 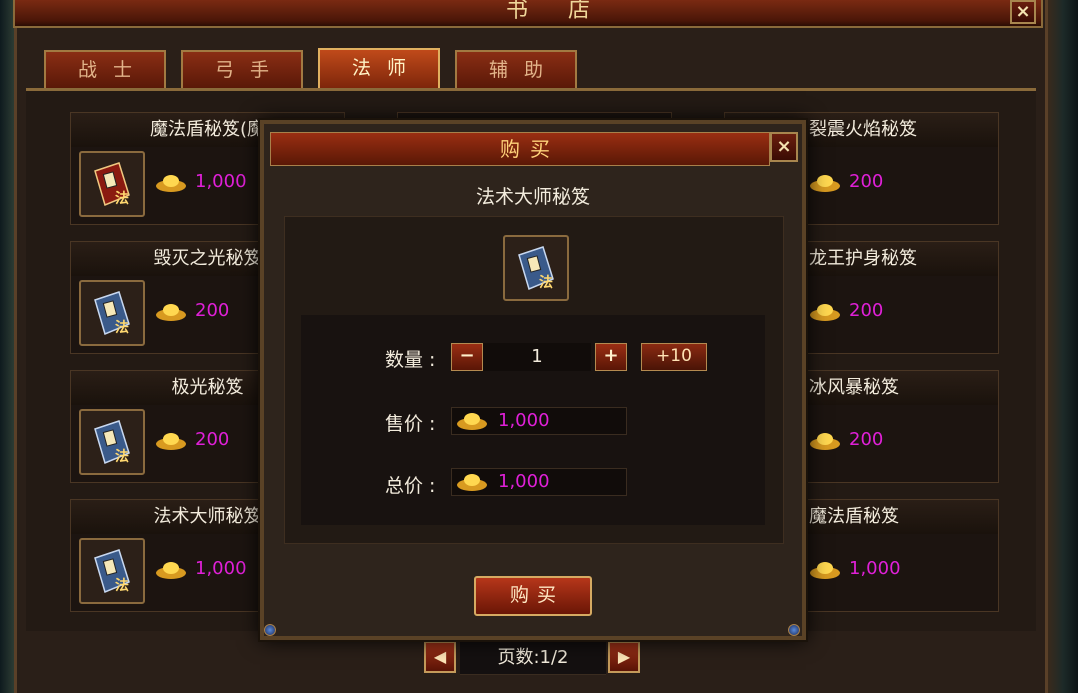 What do you see at coordinates (567, 11) in the screenshot?
I see `window-title: 书店` at bounding box center [567, 11].